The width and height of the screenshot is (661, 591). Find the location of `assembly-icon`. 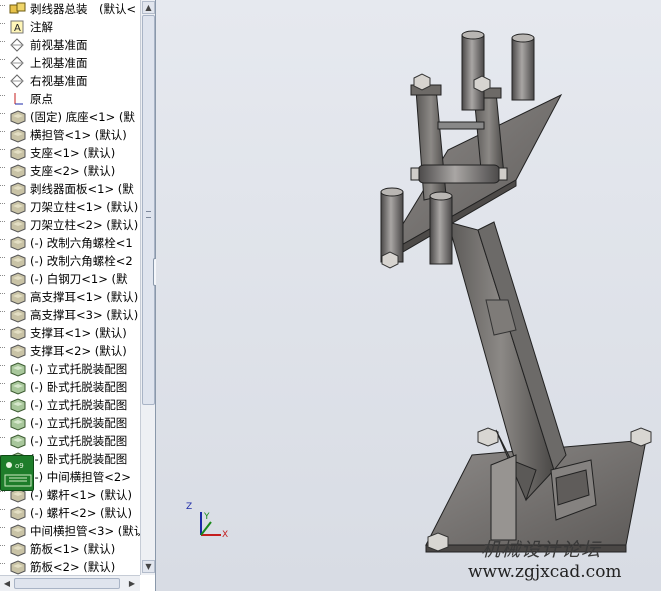

assembly-icon is located at coordinates (18, 9).